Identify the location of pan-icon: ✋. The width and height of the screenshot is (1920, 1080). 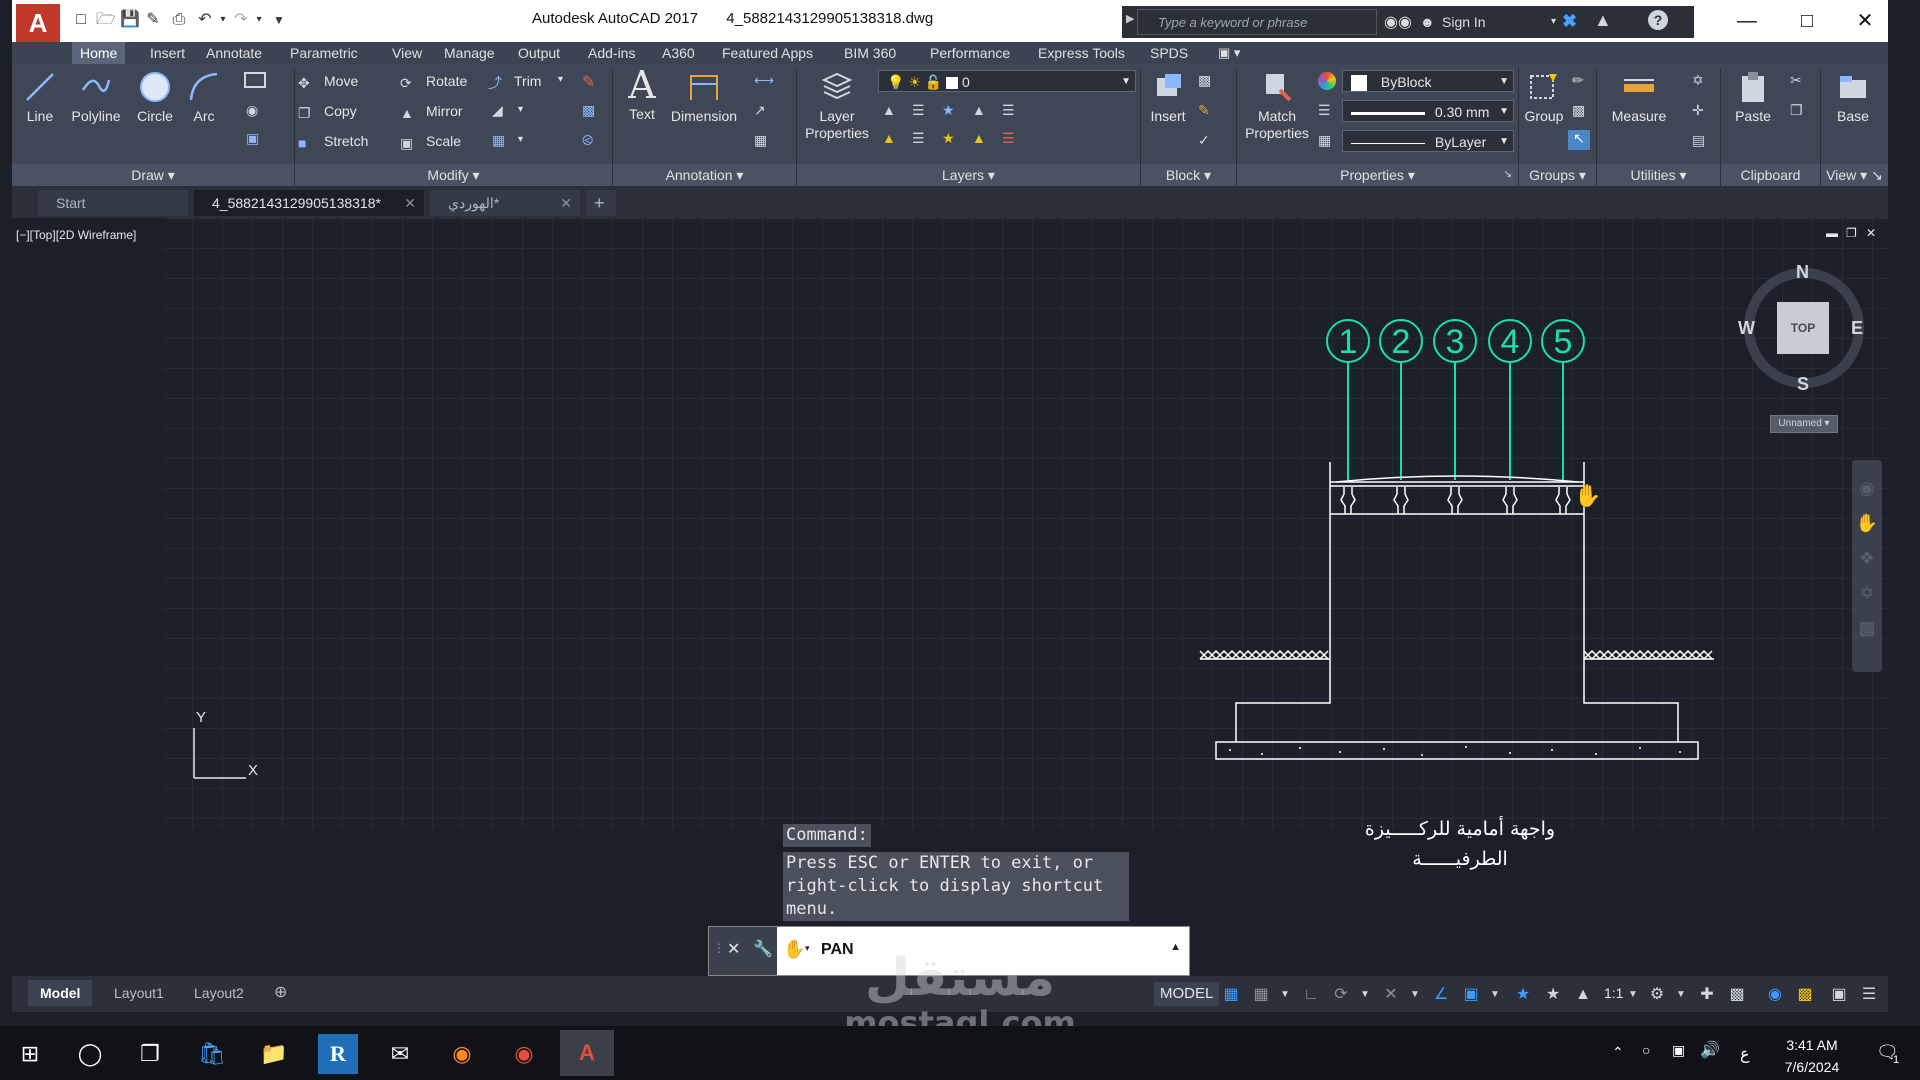
(1867, 523).